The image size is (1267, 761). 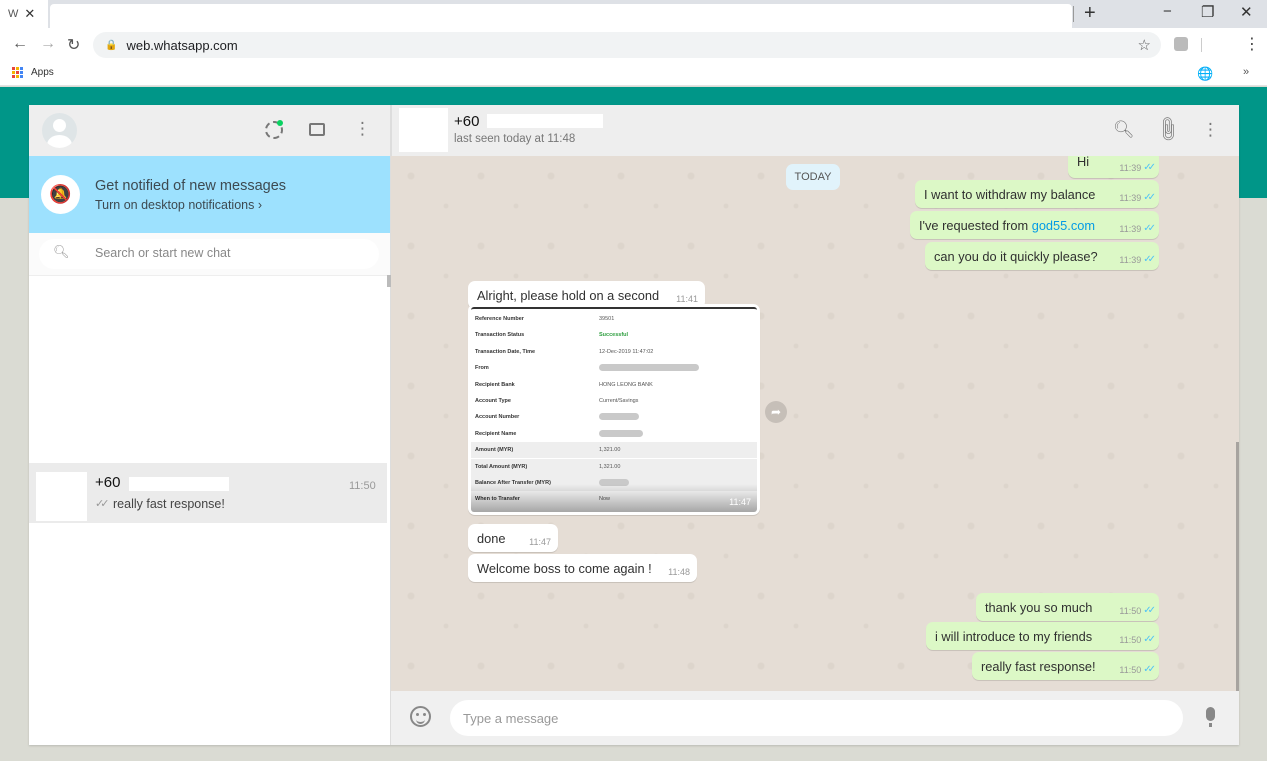 What do you see at coordinates (280, 123) in the screenshot?
I see `status-unread-dot` at bounding box center [280, 123].